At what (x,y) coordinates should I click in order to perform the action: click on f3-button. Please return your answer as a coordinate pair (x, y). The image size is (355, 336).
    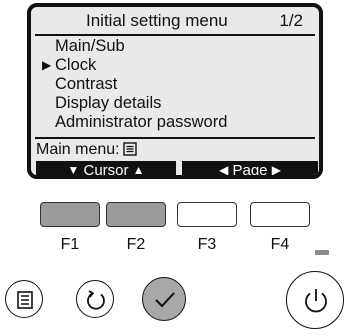
    Looking at the image, I should click on (207, 214).